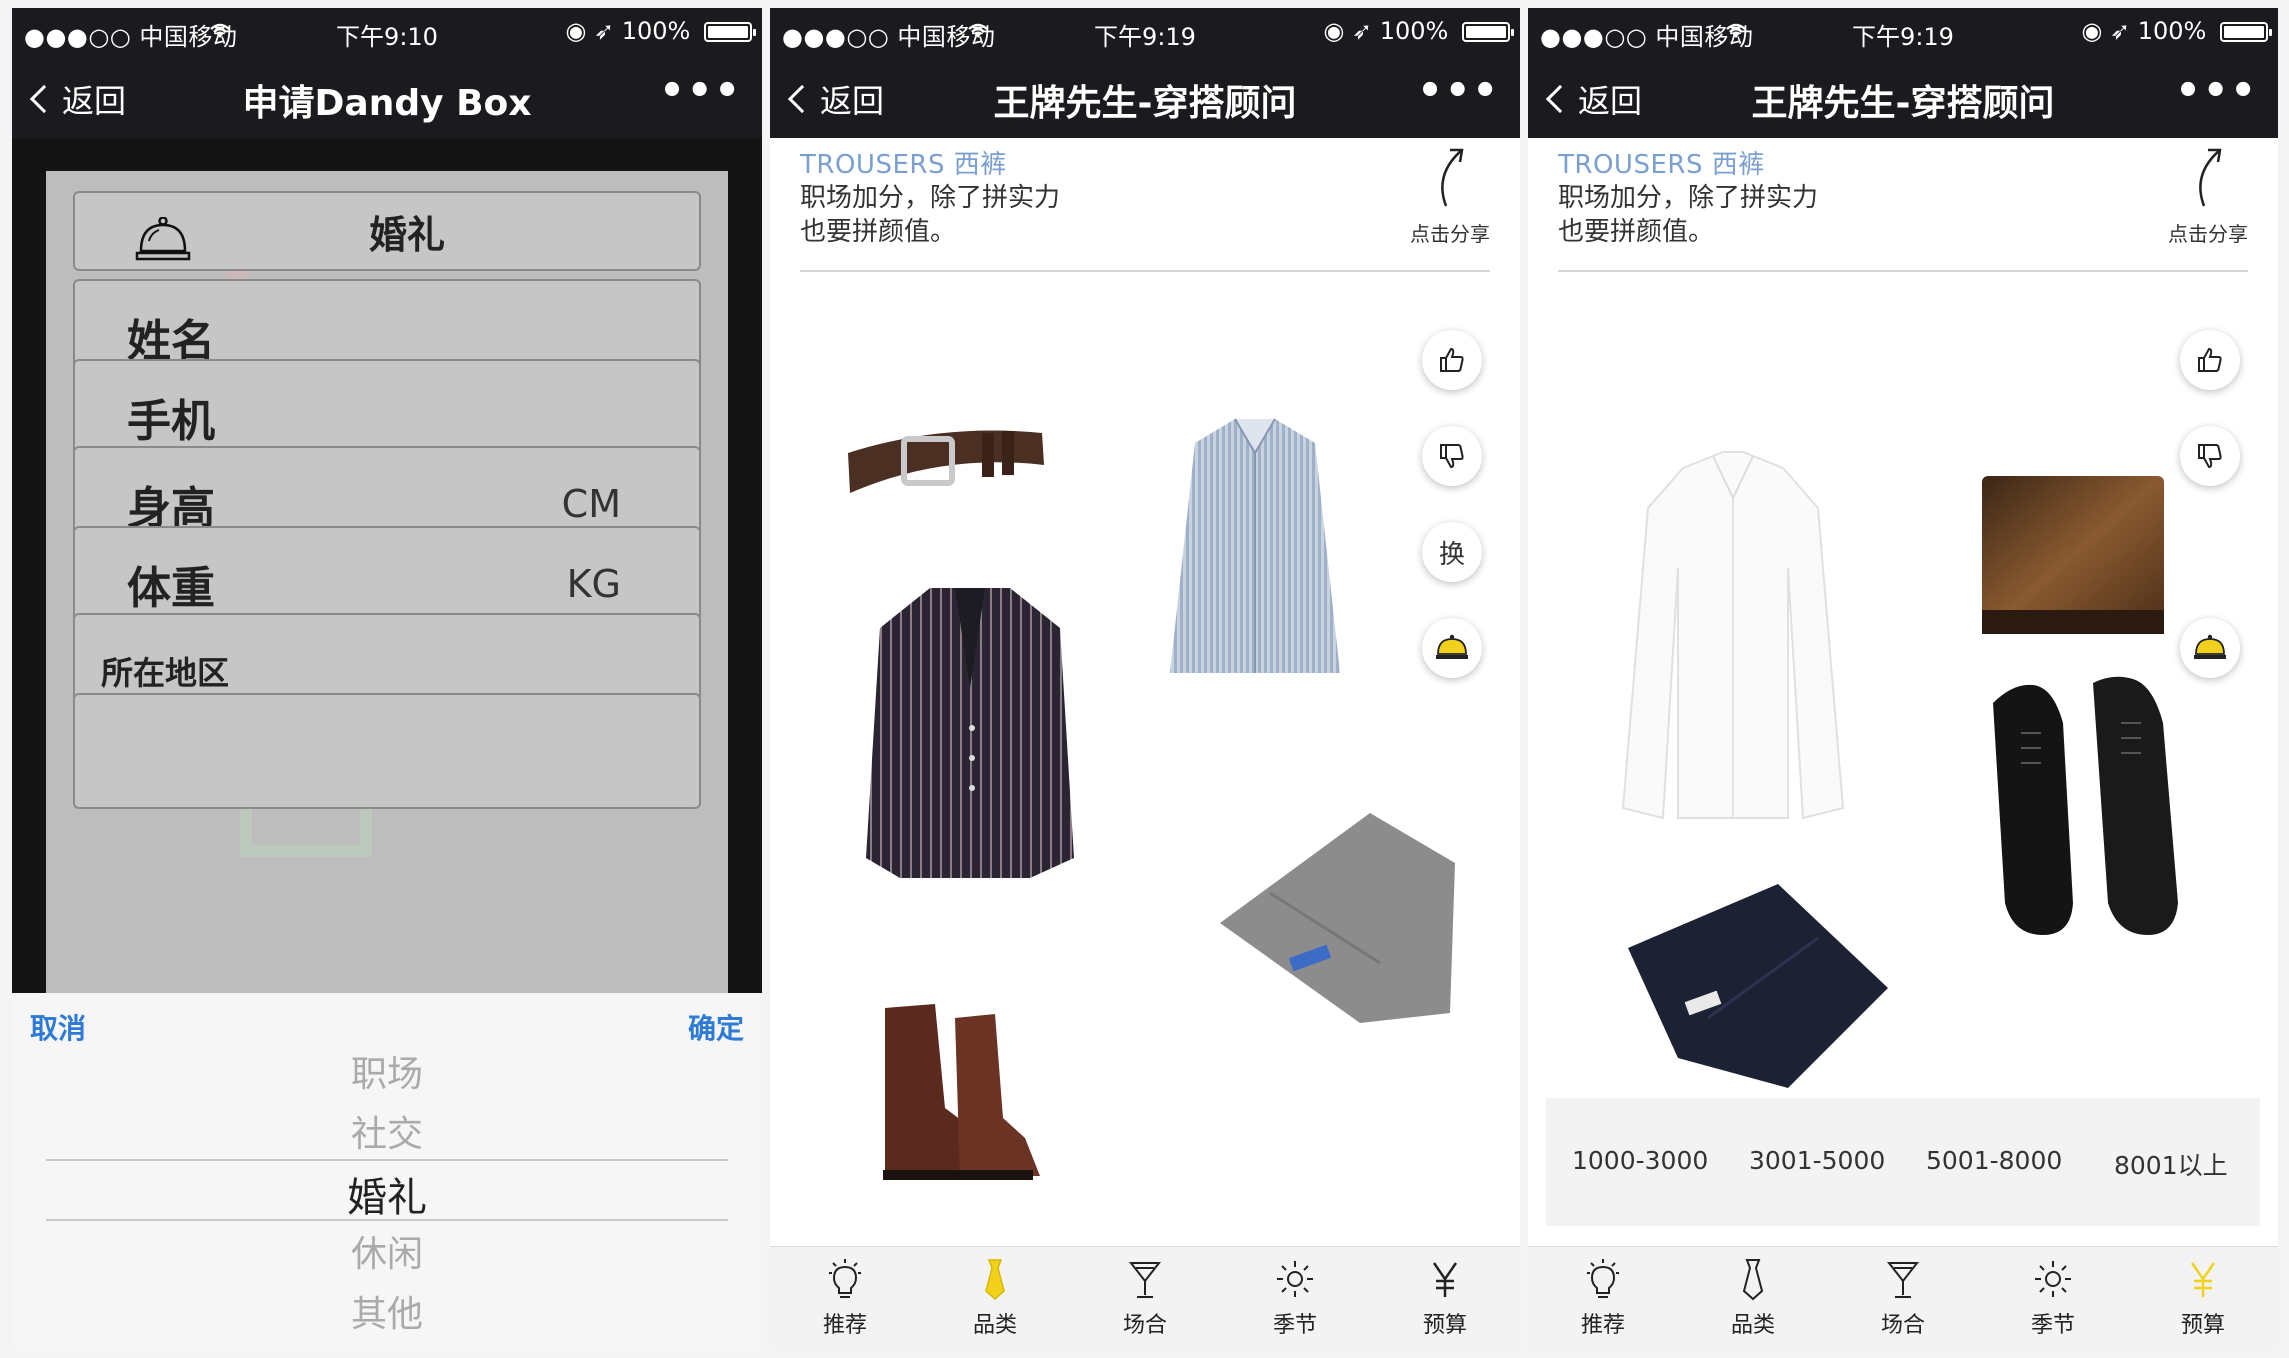 This screenshot has width=2289, height=1358. What do you see at coordinates (1817, 1160) in the screenshot?
I see `budget-option: 3001-5000` at bounding box center [1817, 1160].